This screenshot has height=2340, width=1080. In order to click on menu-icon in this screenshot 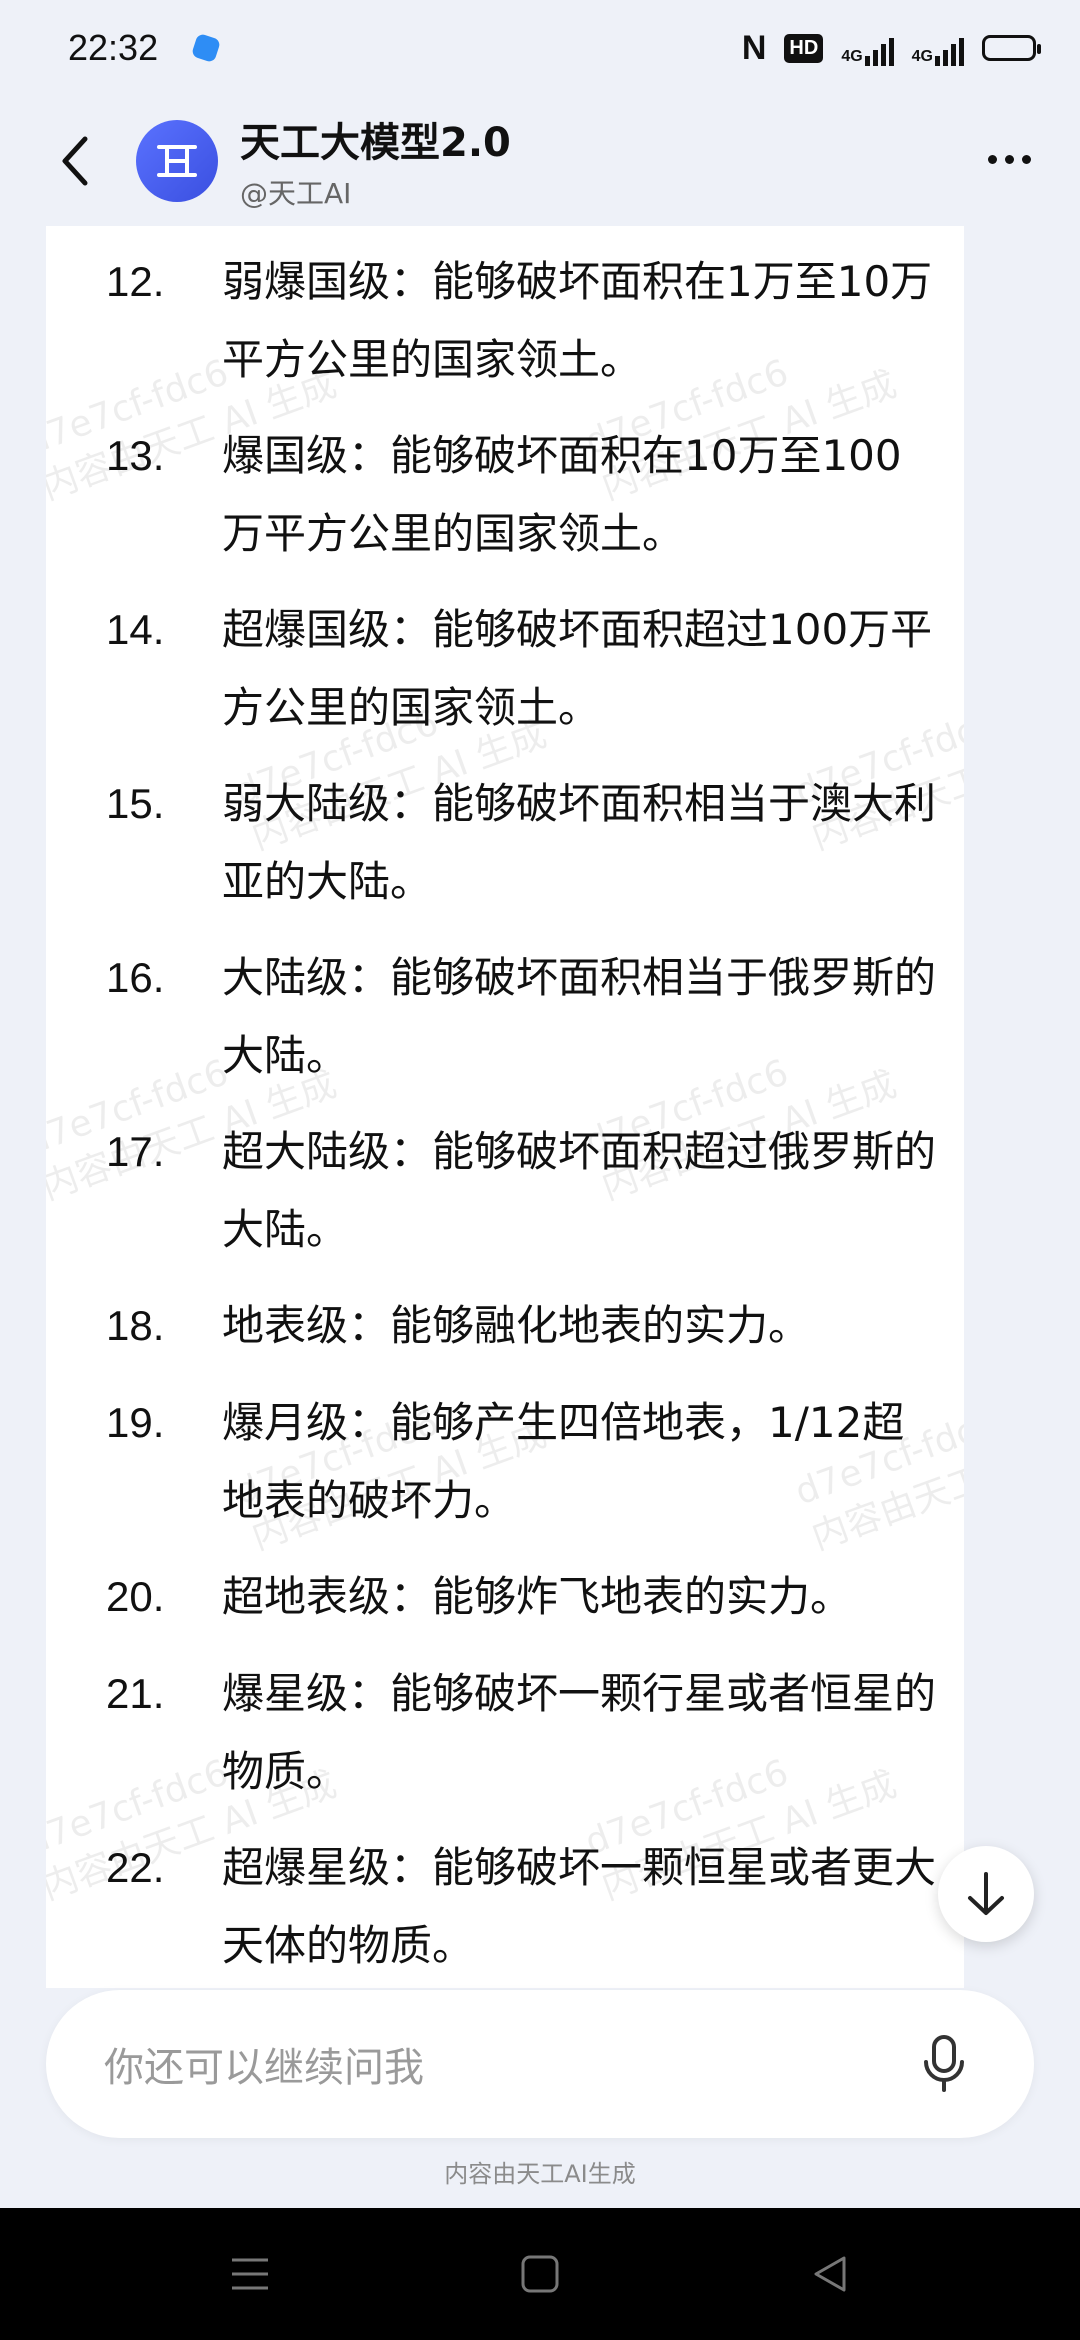, I will do `click(250, 2274)`.